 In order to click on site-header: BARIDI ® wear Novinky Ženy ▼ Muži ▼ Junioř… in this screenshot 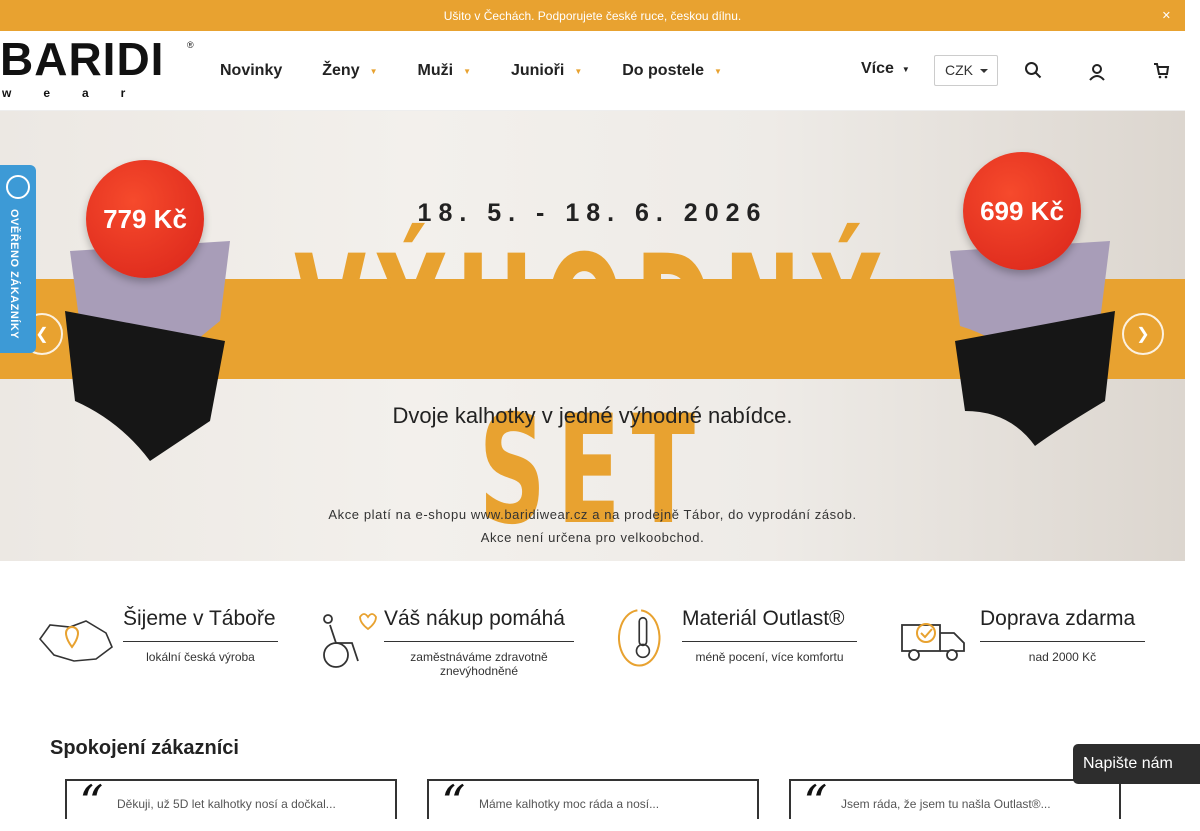, I will do `click(592, 71)`.